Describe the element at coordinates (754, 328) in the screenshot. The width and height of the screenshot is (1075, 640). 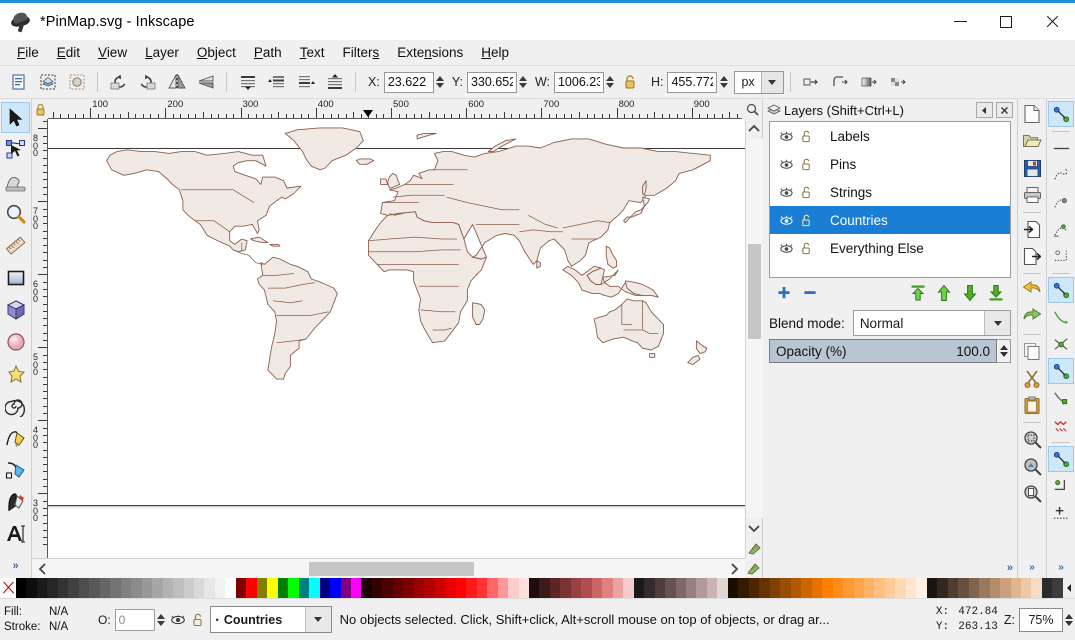
I see `v-scroll-track` at that location.